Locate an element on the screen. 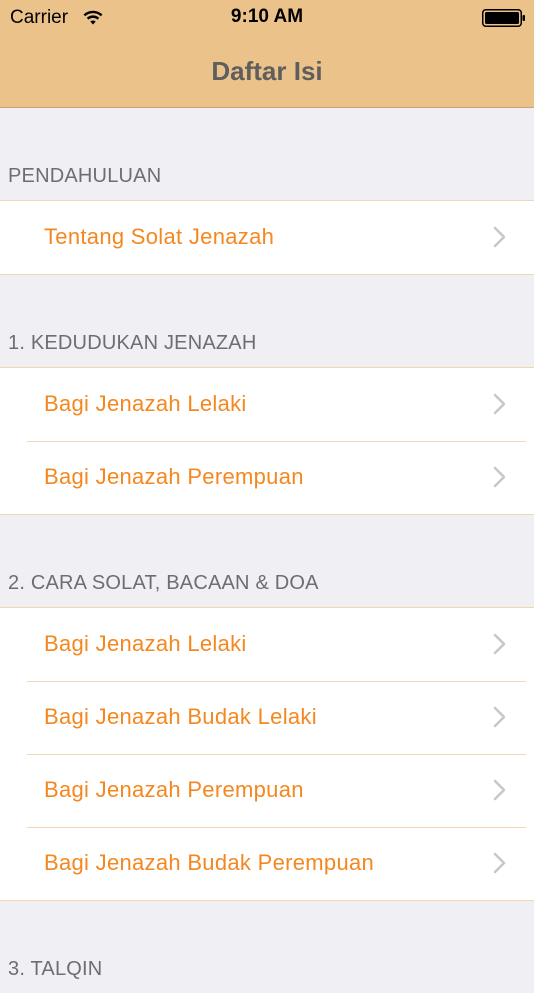 The image size is (534, 993). section-header-label: 2. CARA SOLAT, BACAAN & DOA is located at coordinates (163, 583).